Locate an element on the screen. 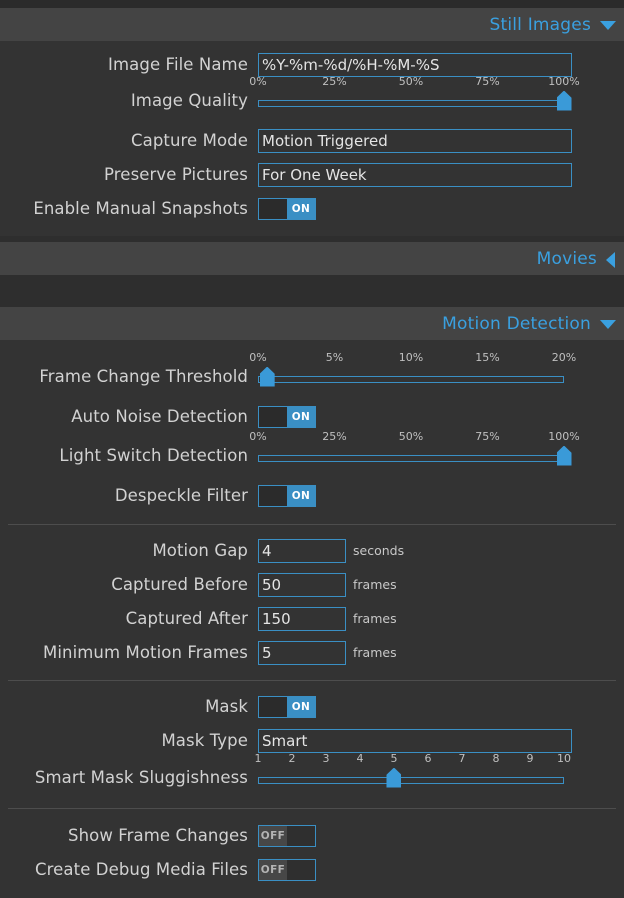 The image size is (624, 898). control-preserve-pictures is located at coordinates (441, 174).